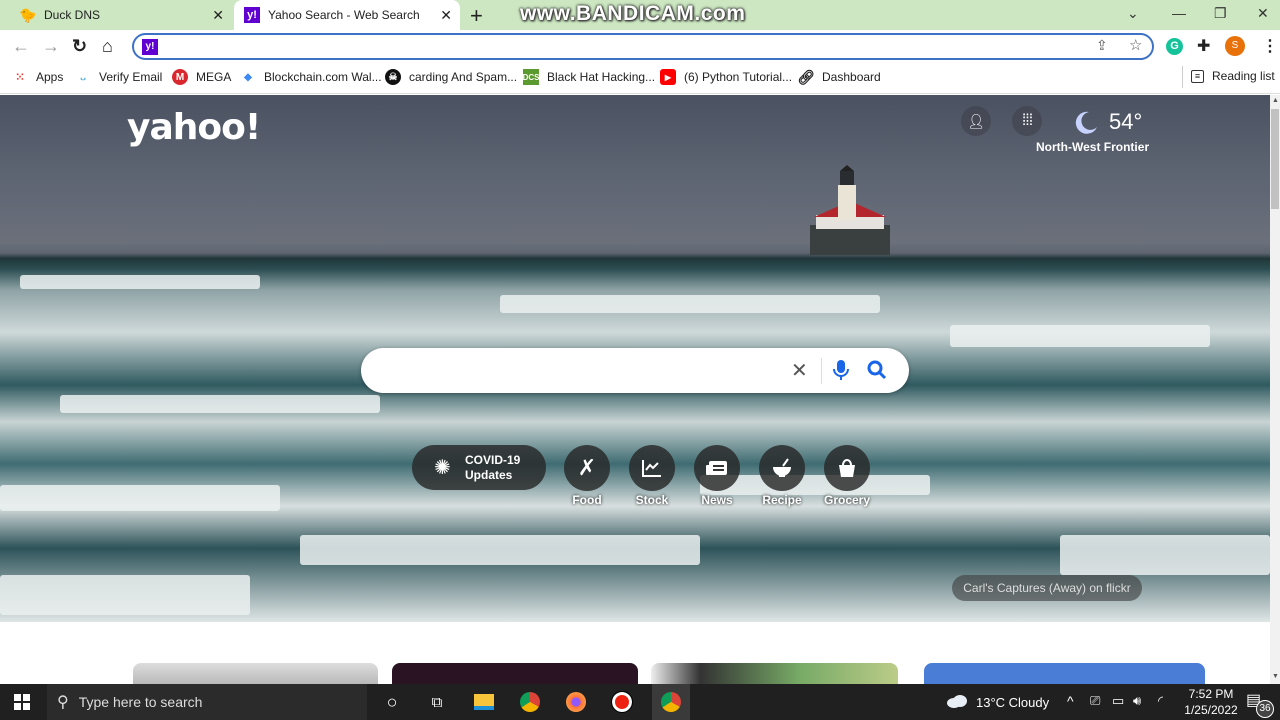  What do you see at coordinates (1086, 122) in the screenshot?
I see `moon-weather-icon` at bounding box center [1086, 122].